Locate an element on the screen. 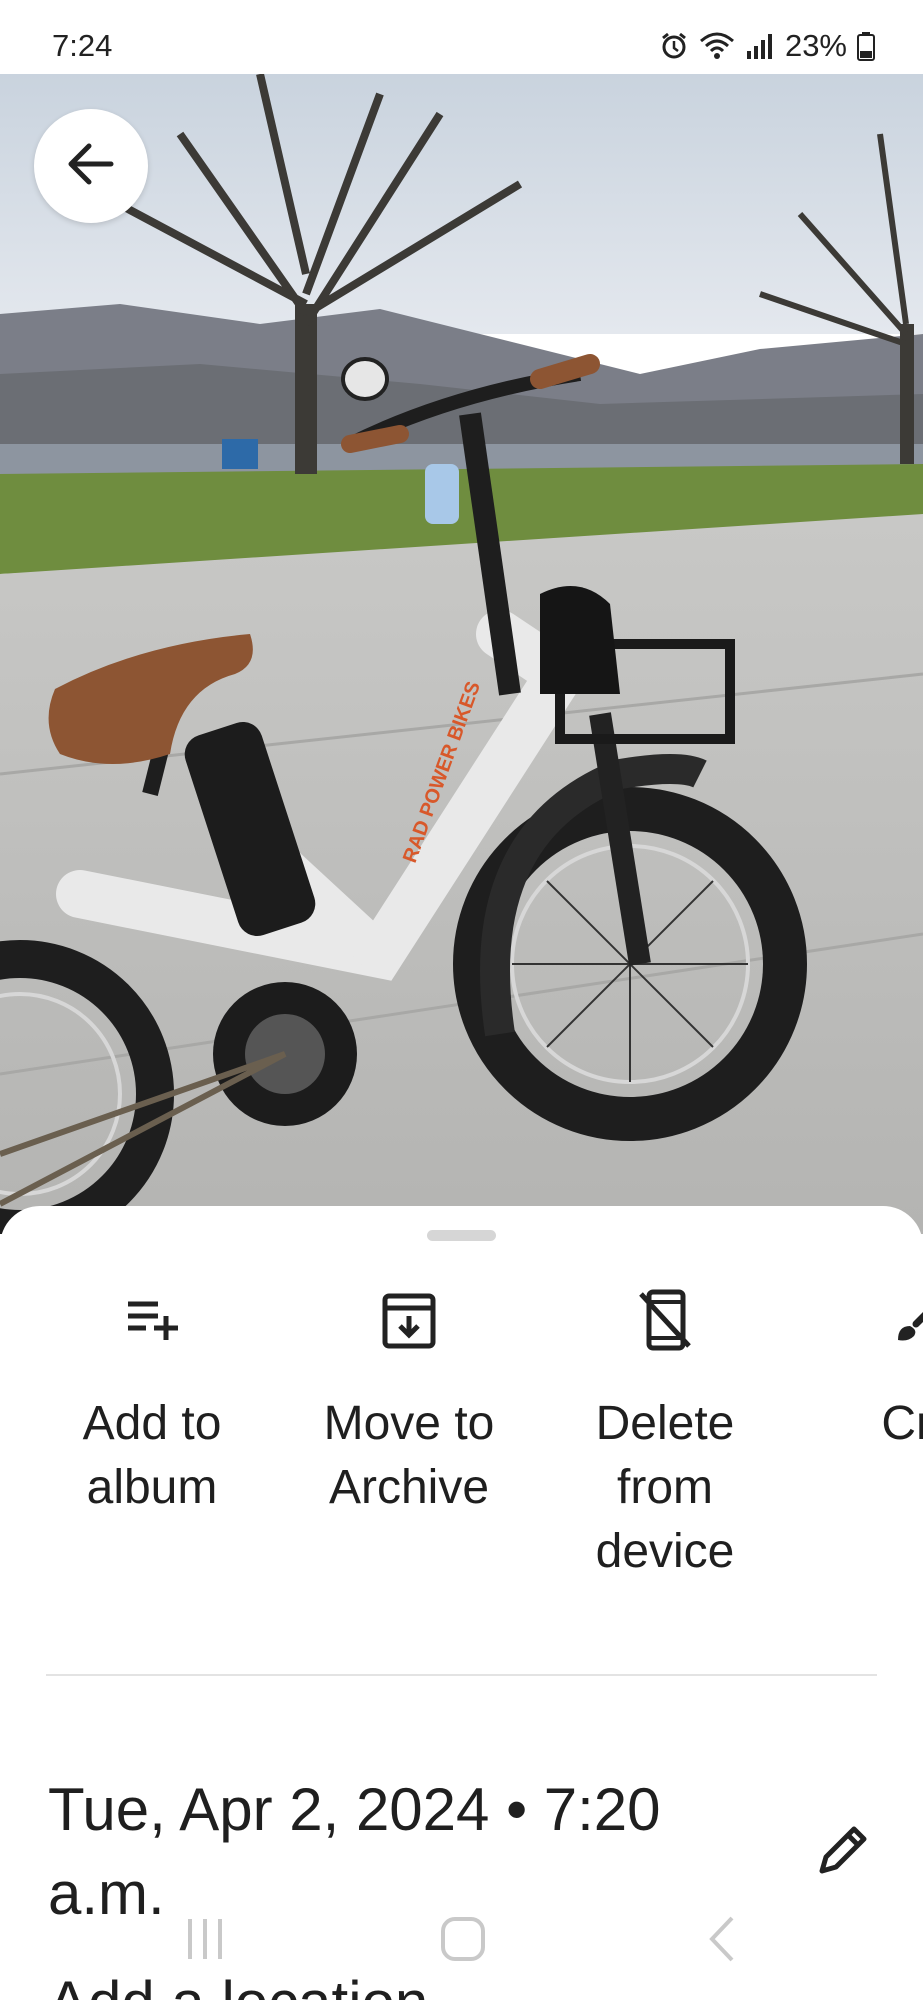  playlist-add-icon is located at coordinates (152, 1320).